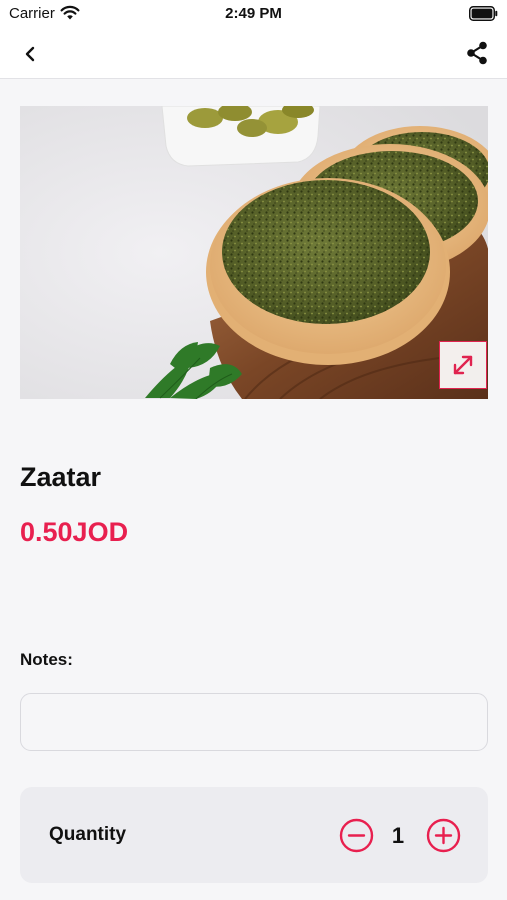 Image resolution: width=507 pixels, height=900 pixels. I want to click on share-icon, so click(477, 53).